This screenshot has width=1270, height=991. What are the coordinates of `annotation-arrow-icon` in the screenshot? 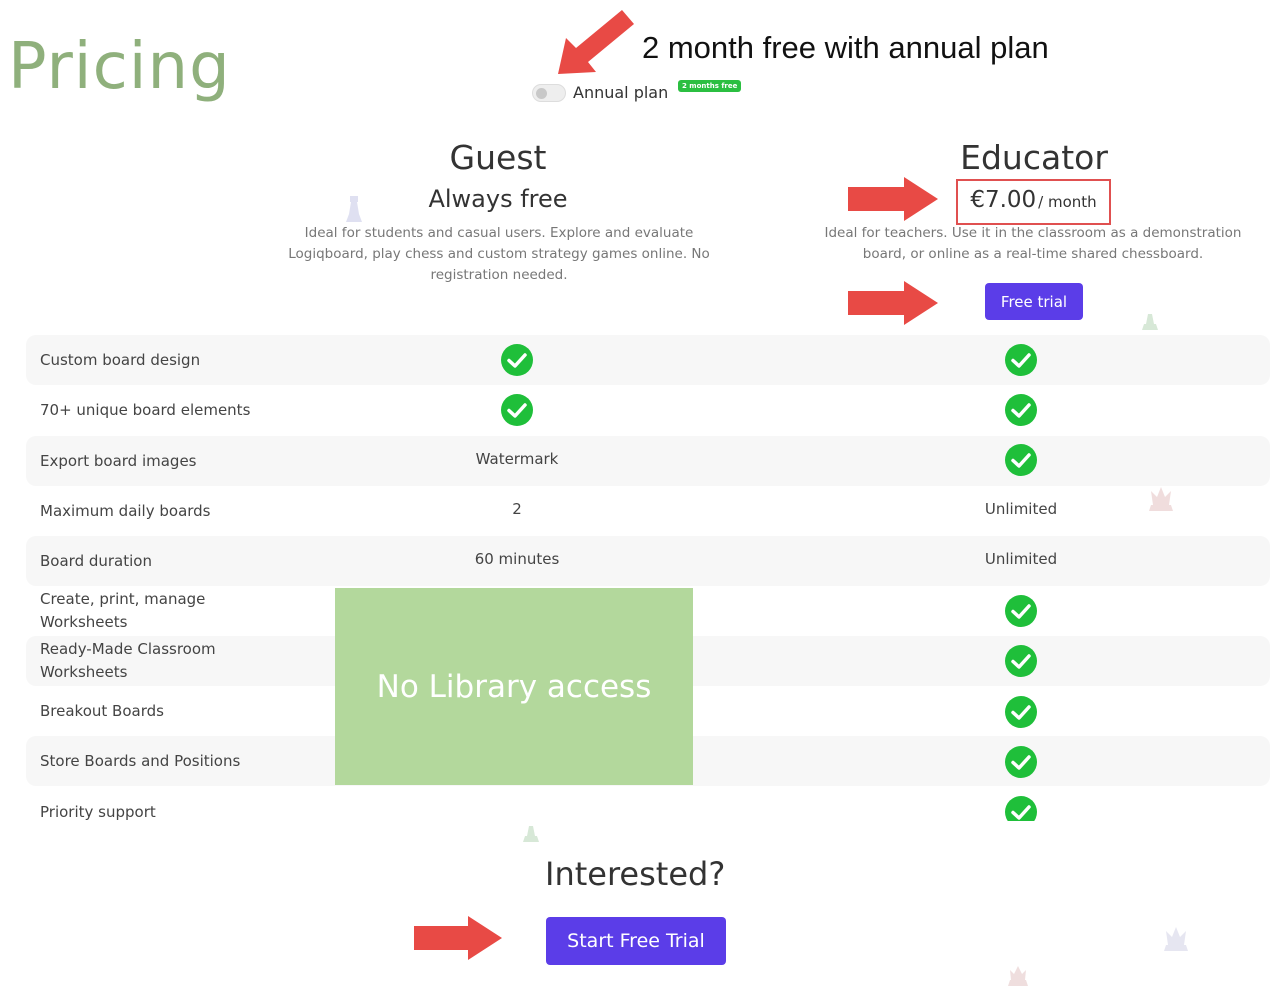 It's located at (596, 42).